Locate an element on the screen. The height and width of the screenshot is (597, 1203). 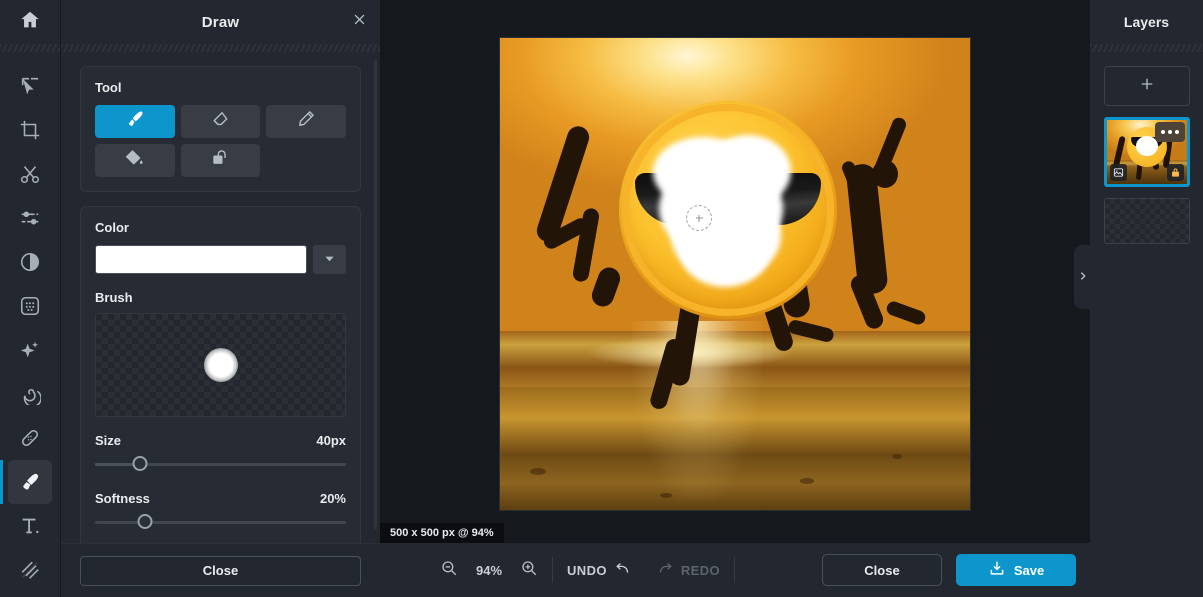
color-dropdown-button is located at coordinates (329, 259).